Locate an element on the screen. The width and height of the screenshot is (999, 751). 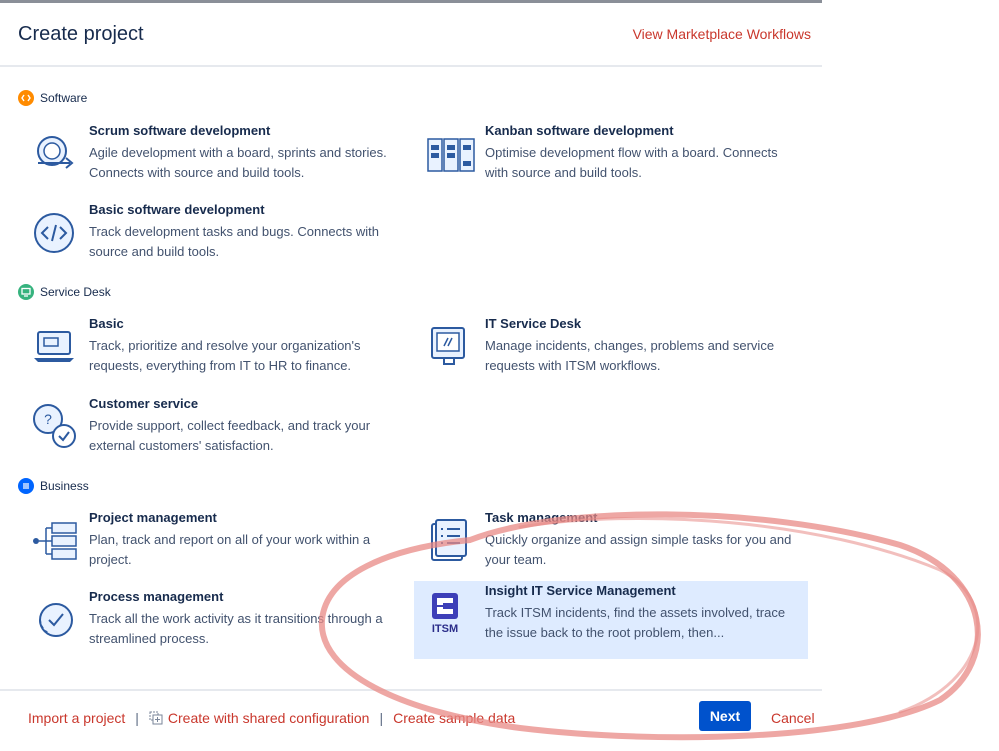
template-name: Insight IT Service Management is located at coordinates (580, 590).